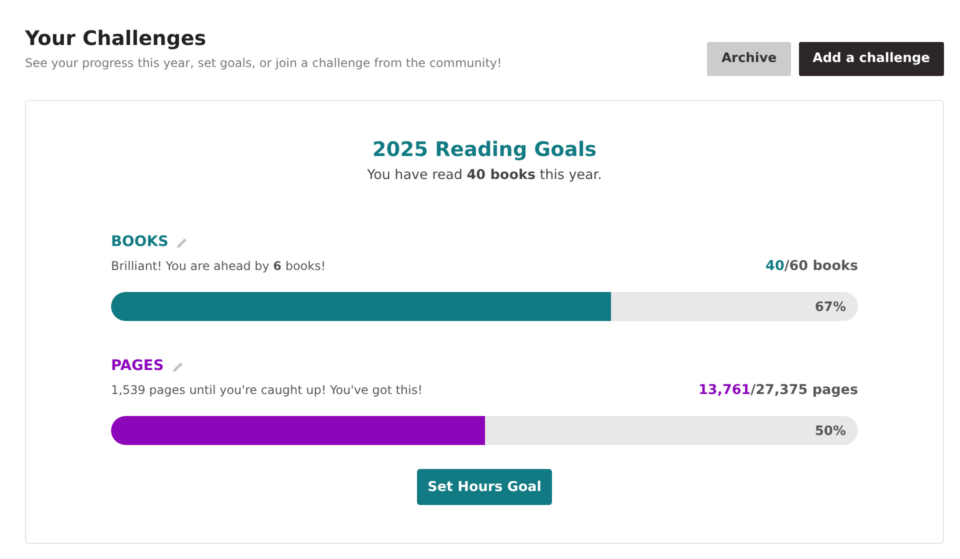 The width and height of the screenshot is (960, 559). I want to click on goal-label: PAGES, so click(137, 366).